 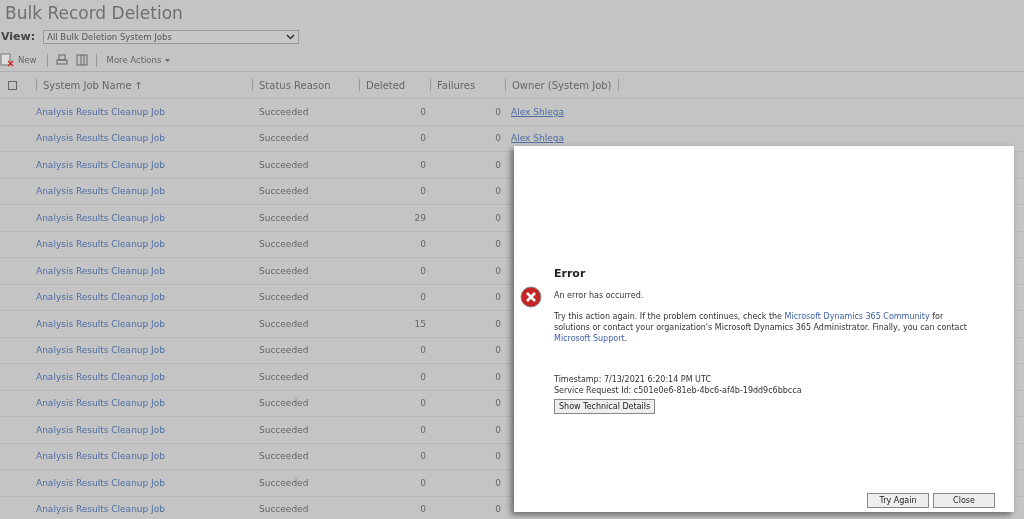 I want to click on more-actions-button: More Actions, so click(x=138, y=60).